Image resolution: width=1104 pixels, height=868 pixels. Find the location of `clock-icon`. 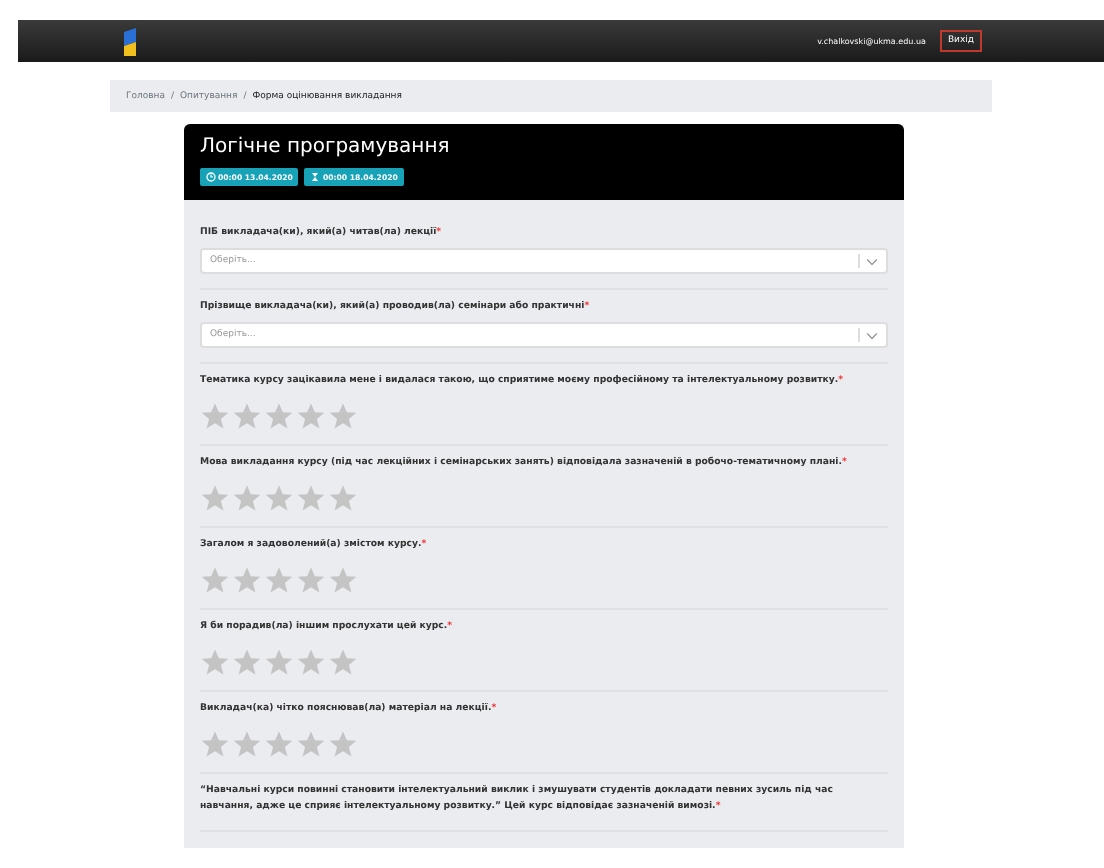

clock-icon is located at coordinates (211, 177).